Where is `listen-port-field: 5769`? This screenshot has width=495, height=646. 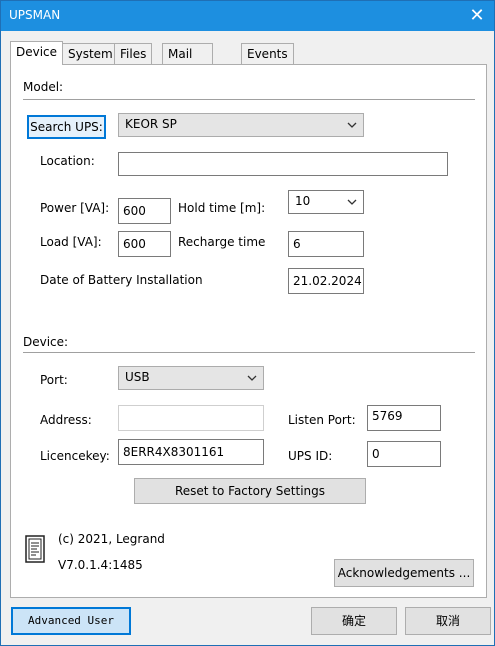 listen-port-field: 5769 is located at coordinates (404, 418).